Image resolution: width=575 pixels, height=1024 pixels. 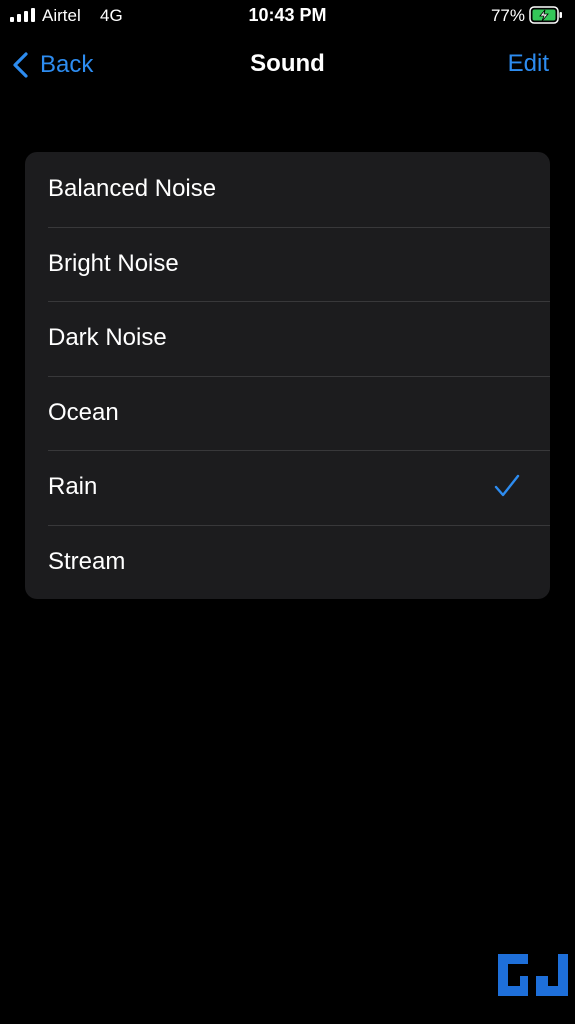 I want to click on list-item-ocean: Ocean, so click(x=287, y=413).